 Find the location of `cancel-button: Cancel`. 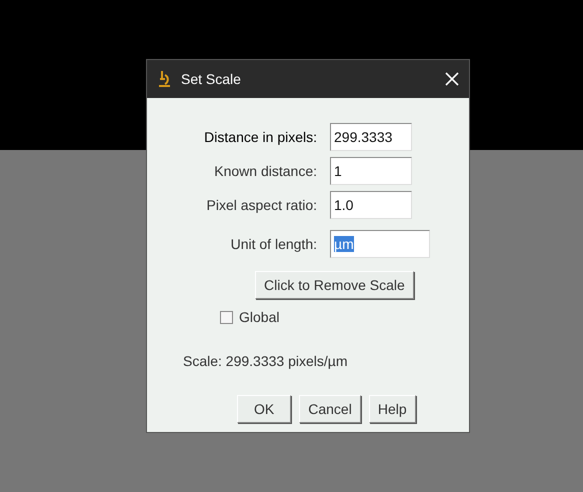

cancel-button: Cancel is located at coordinates (330, 409).